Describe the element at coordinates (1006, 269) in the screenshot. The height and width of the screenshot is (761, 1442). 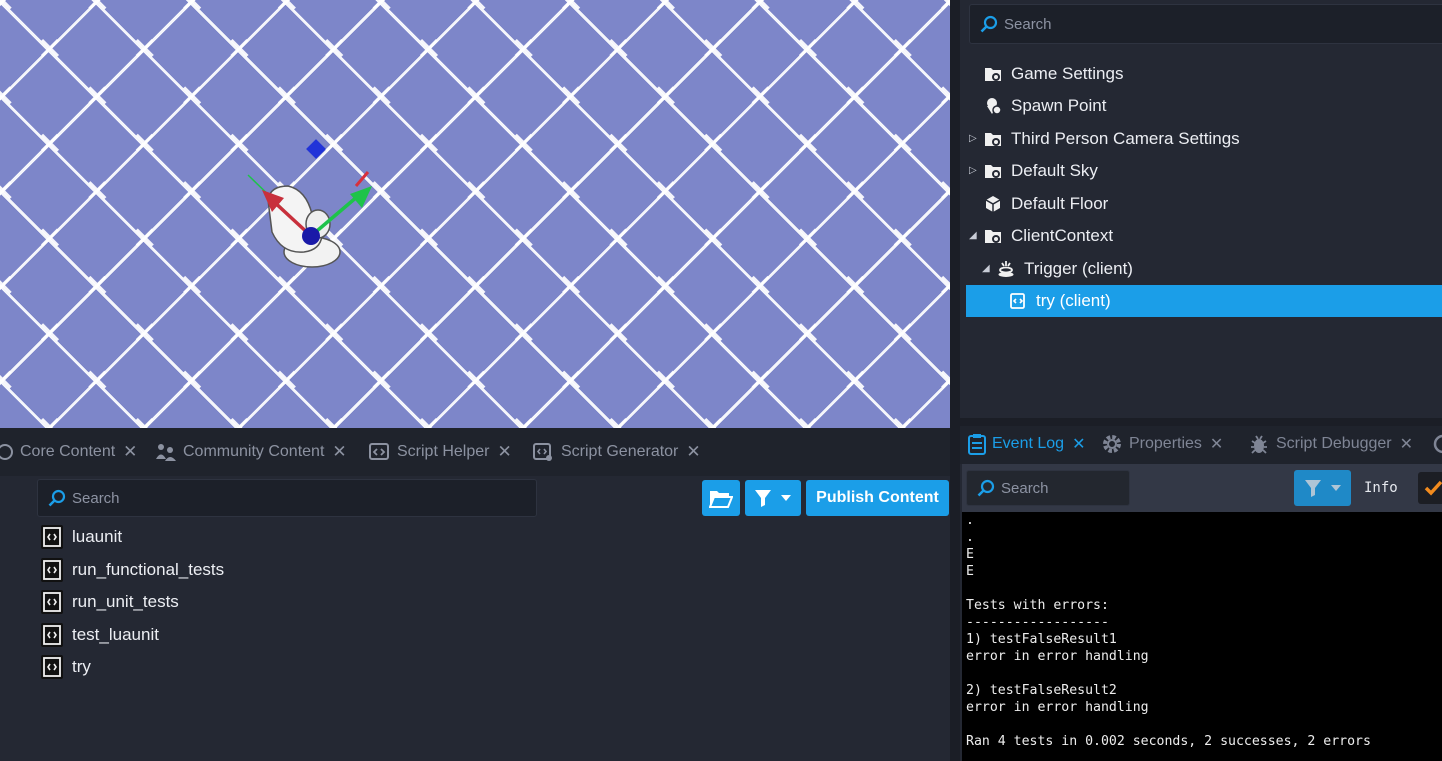
I see `trigger-icon` at that location.